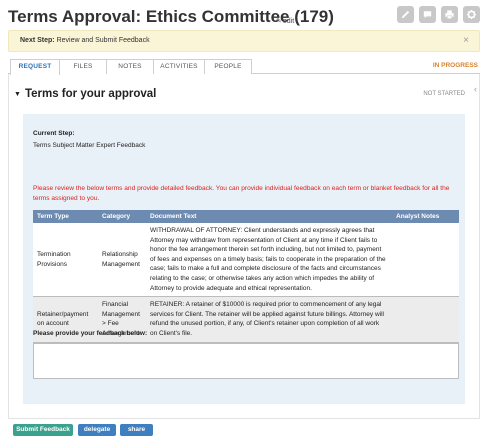 The height and width of the screenshot is (438, 488). What do you see at coordinates (444, 94) in the screenshot?
I see `section-state: NOT STARTED` at bounding box center [444, 94].